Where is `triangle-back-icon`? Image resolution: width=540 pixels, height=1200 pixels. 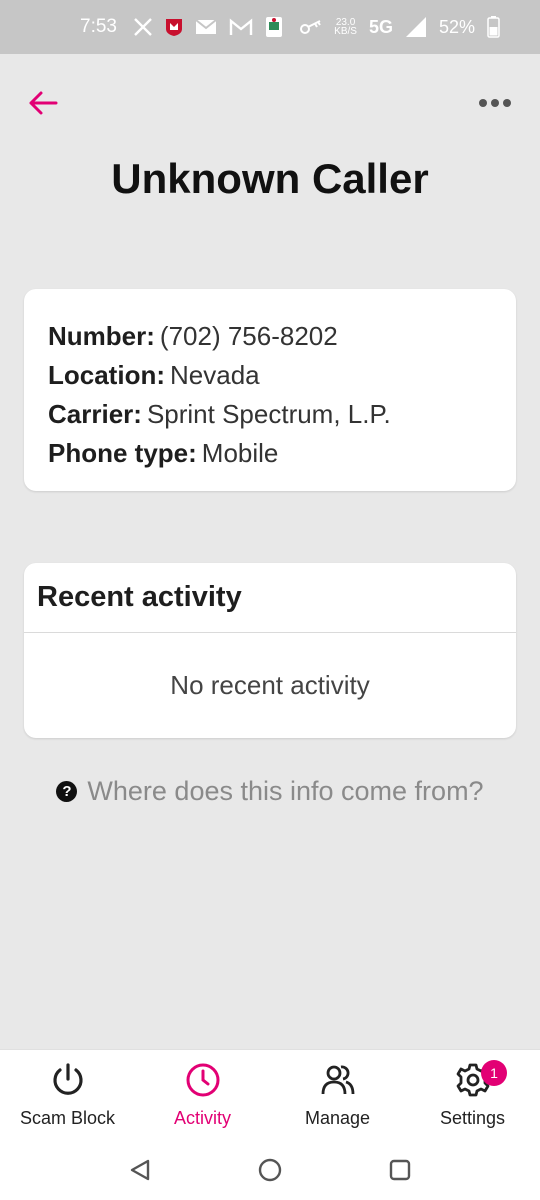
triangle-back-icon is located at coordinates (140, 1169).